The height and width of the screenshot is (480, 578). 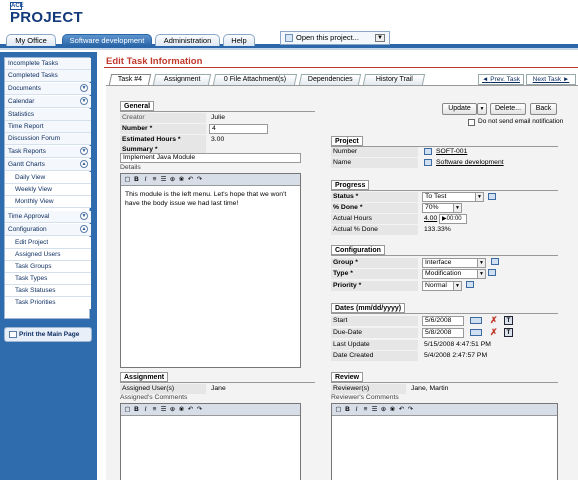 I want to click on tab-dependencies: Dependencies, so click(x=330, y=79).